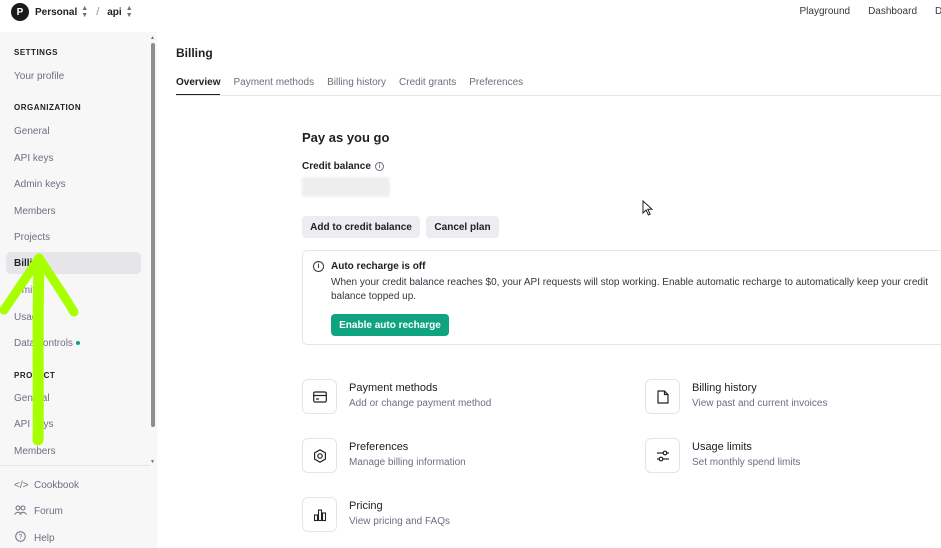 Image resolution: width=941 pixels, height=548 pixels. What do you see at coordinates (39, 349) in the screenshot?
I see `annotation-arrow-icon` at bounding box center [39, 349].